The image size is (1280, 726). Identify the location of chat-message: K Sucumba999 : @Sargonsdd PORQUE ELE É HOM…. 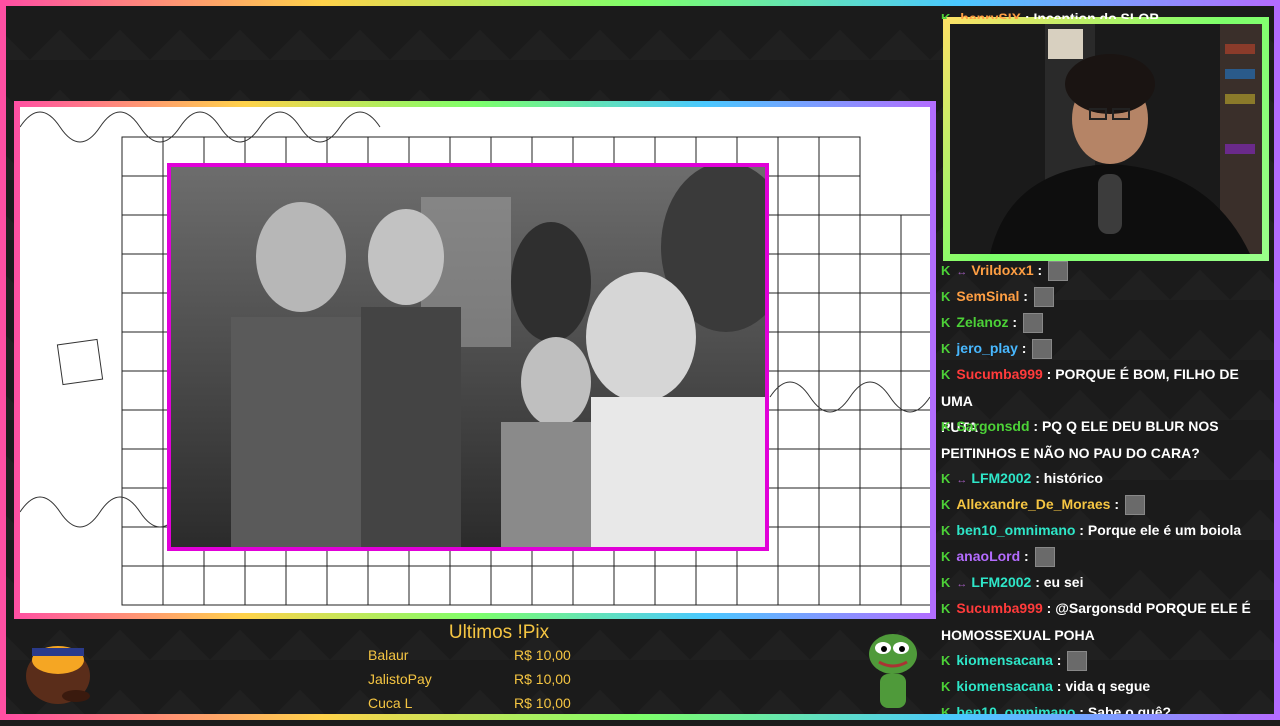
(1107, 621).